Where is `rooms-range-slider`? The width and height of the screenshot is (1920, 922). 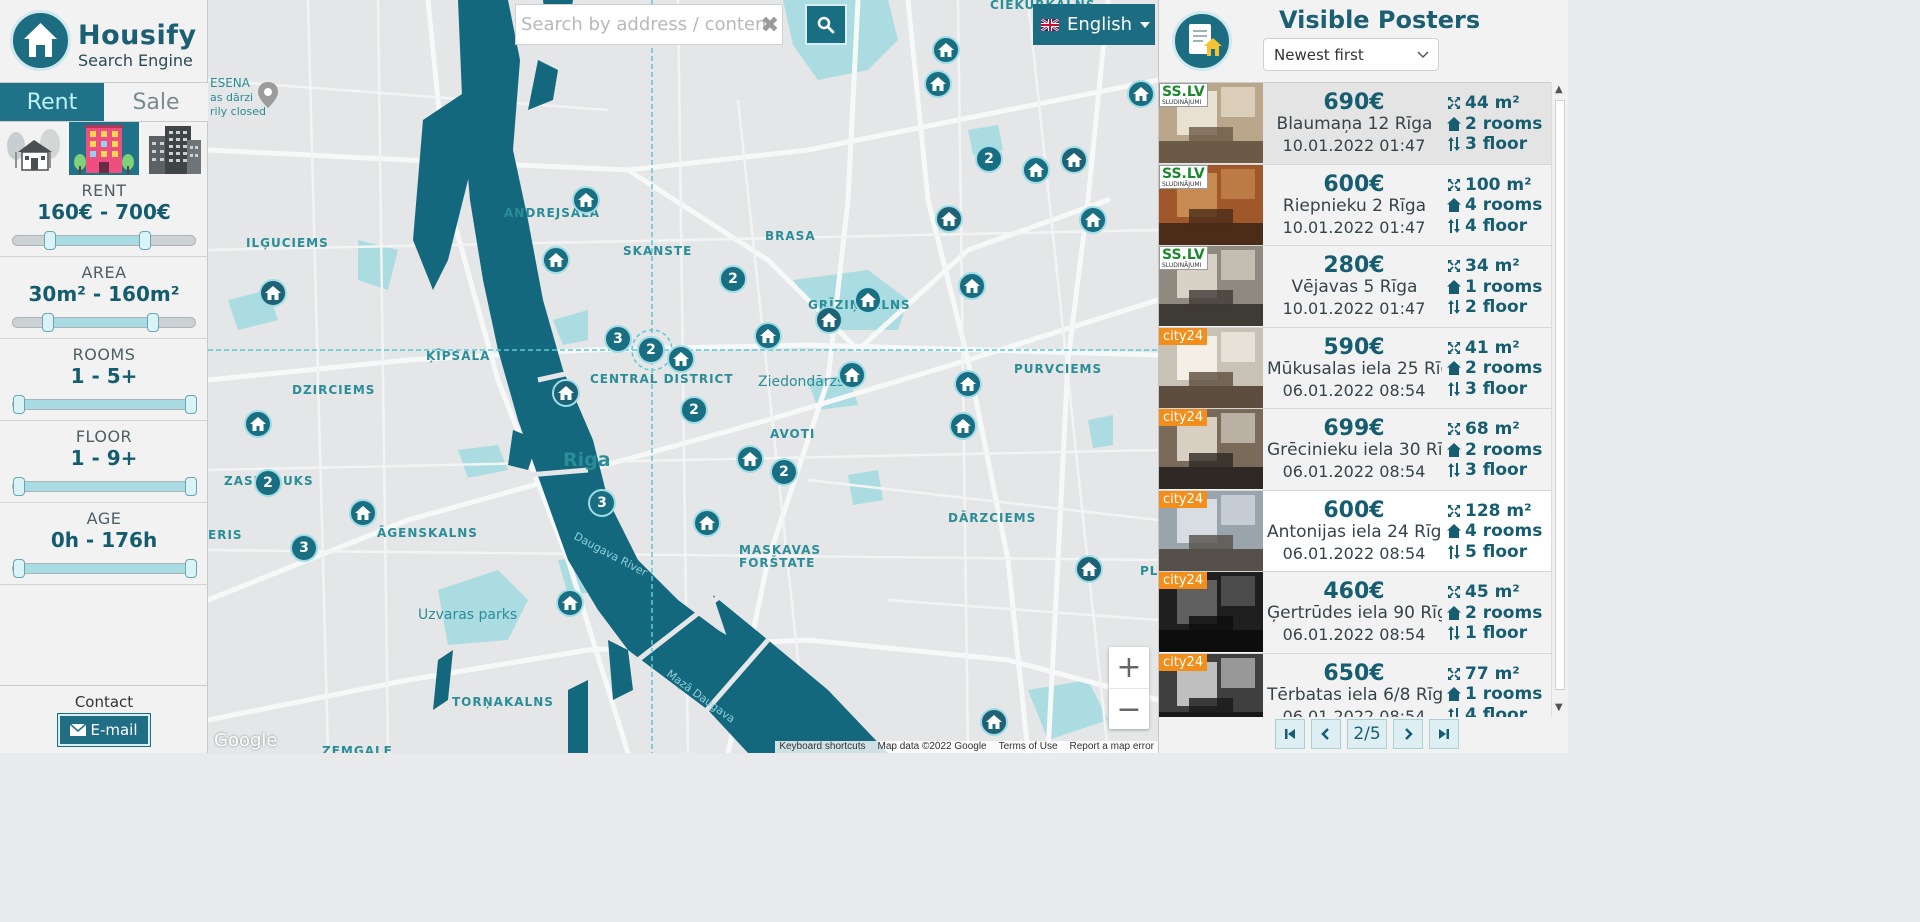
rooms-range-slider is located at coordinates (104, 404).